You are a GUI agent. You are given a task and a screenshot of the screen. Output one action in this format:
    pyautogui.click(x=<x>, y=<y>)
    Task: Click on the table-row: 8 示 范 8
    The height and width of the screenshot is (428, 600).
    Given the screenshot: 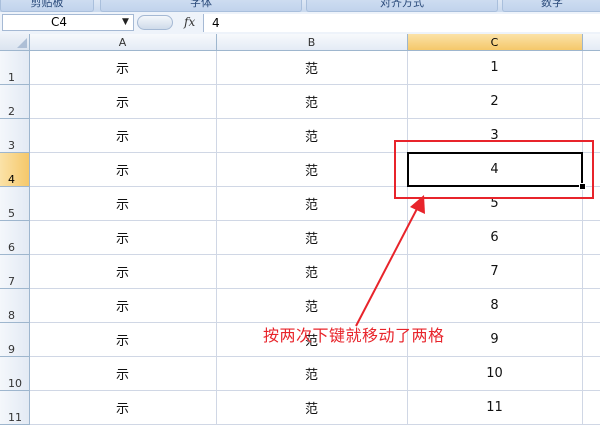 What is the action you would take?
    pyautogui.click(x=300, y=305)
    